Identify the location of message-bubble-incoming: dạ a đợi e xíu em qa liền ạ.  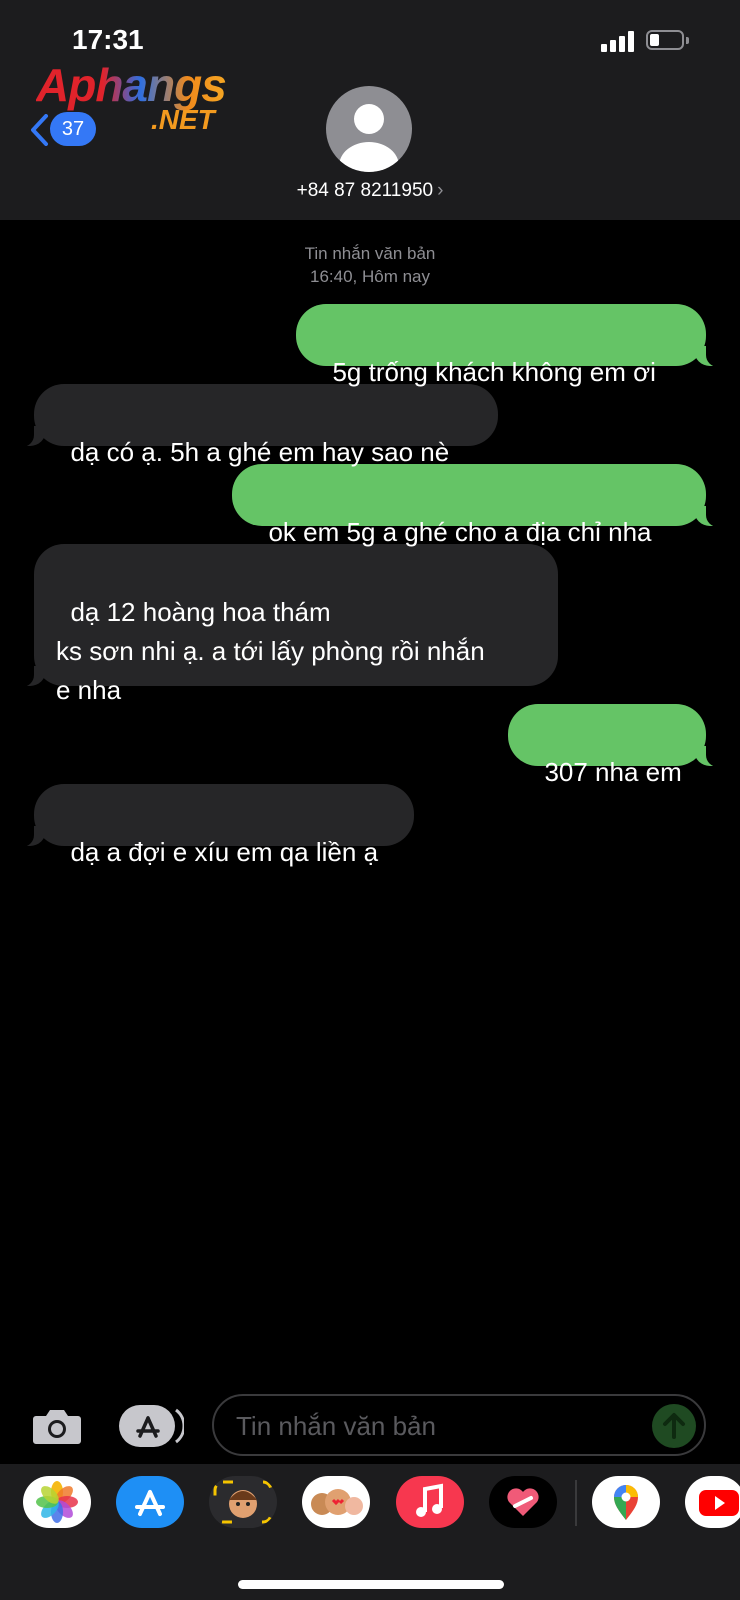
(215, 825).